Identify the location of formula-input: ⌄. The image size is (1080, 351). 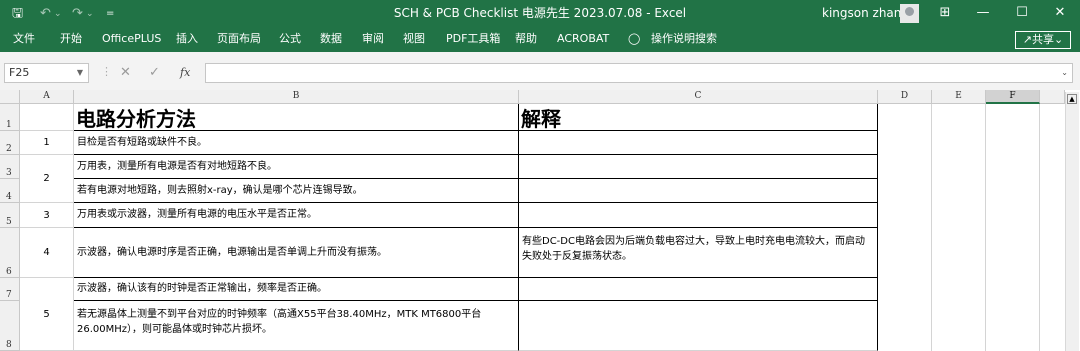
(639, 73).